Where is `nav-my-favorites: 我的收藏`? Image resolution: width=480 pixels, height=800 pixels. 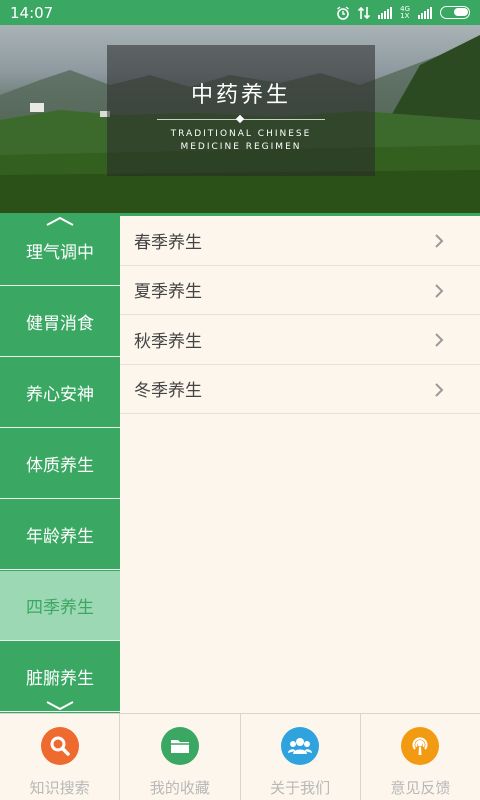
nav-my-favorites: 我的收藏 is located at coordinates (180, 757).